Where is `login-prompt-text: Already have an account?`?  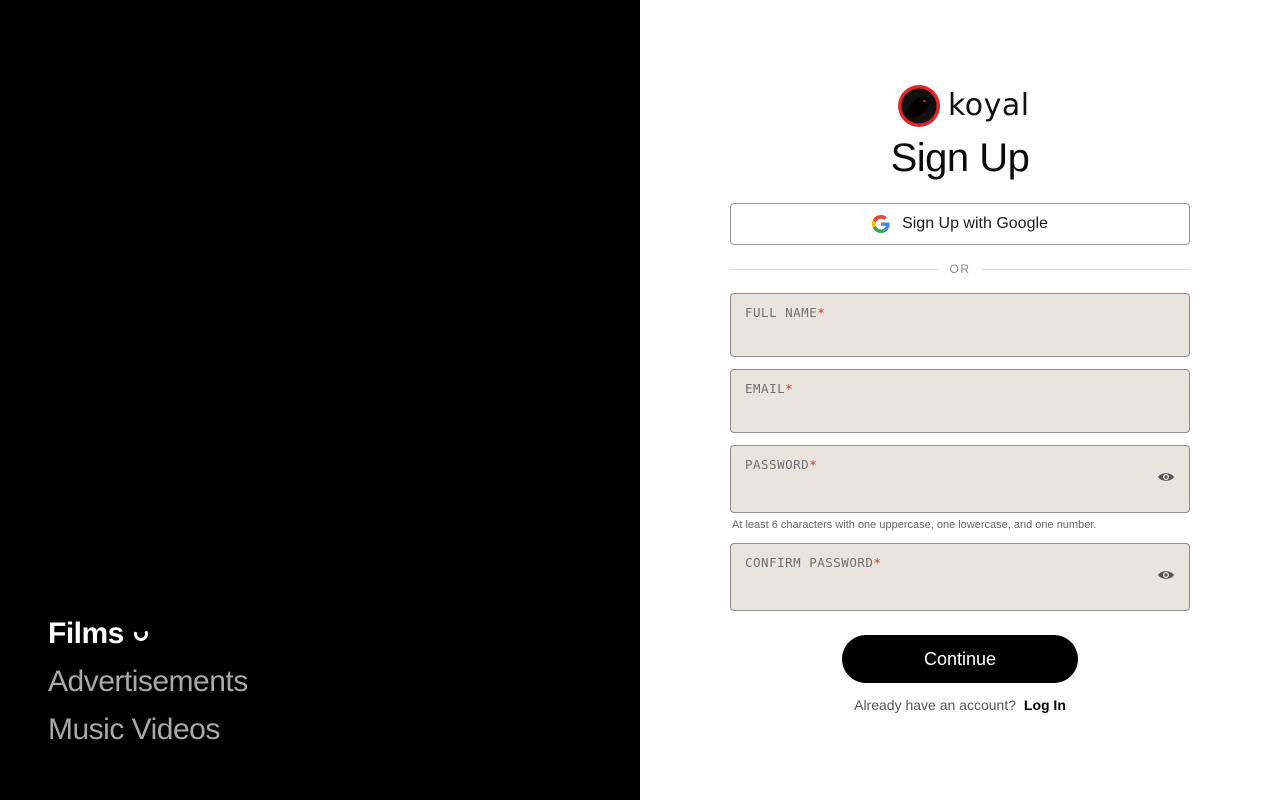
login-prompt-text: Already have an account? is located at coordinates (935, 705).